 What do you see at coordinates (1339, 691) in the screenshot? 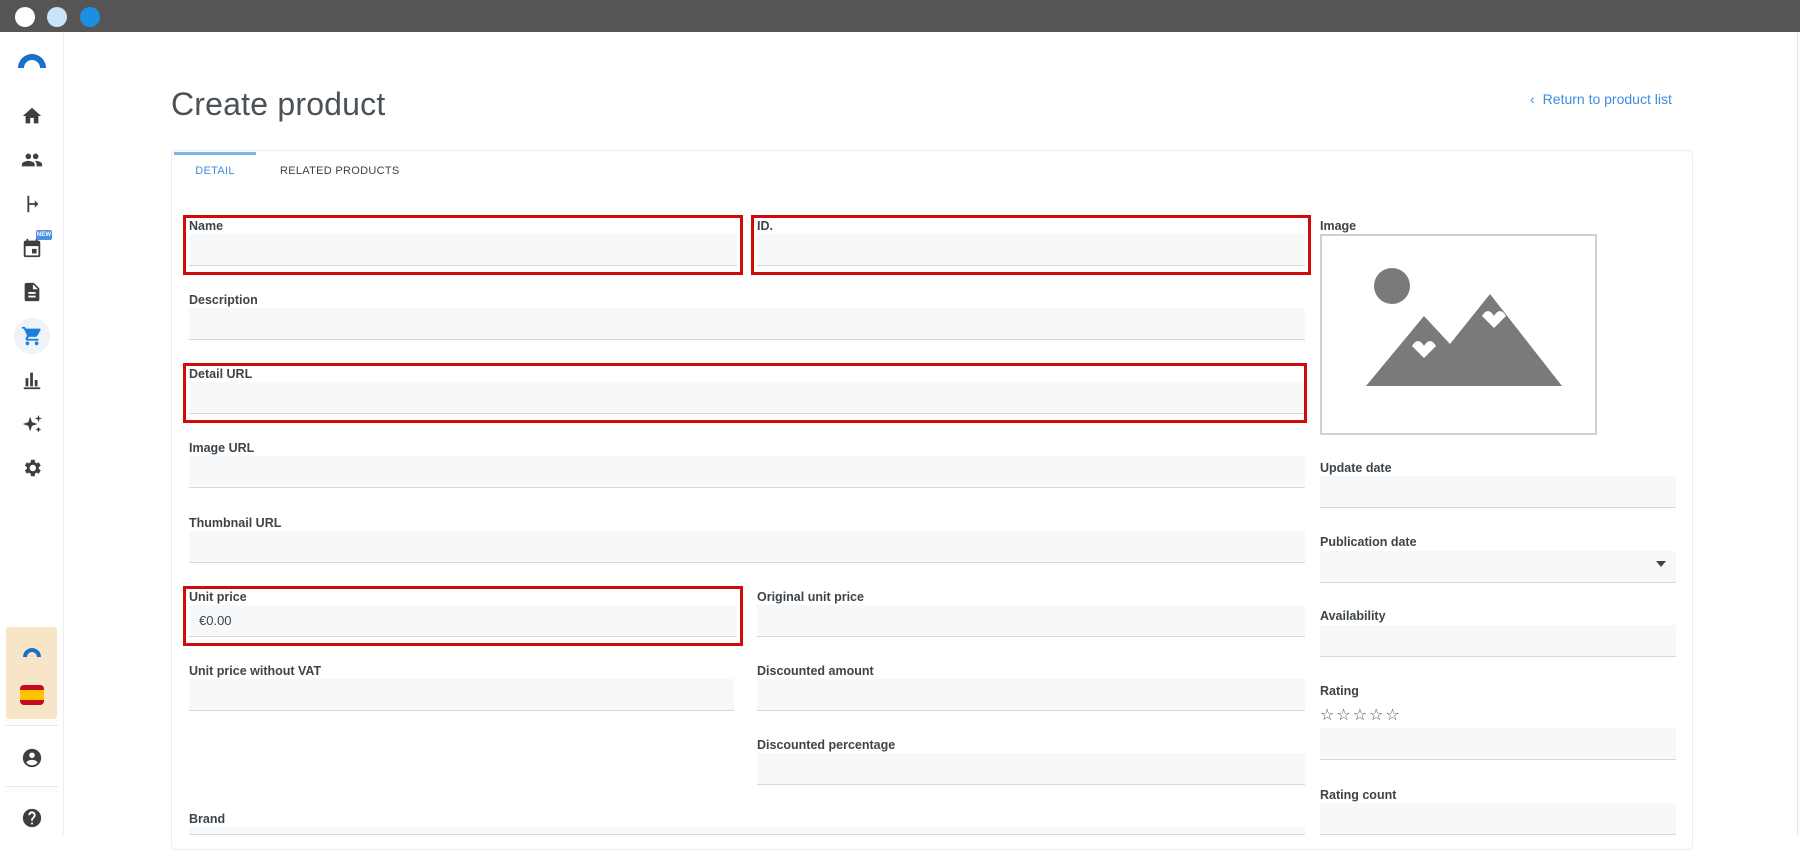
I see `rating-label: Rating` at bounding box center [1339, 691].